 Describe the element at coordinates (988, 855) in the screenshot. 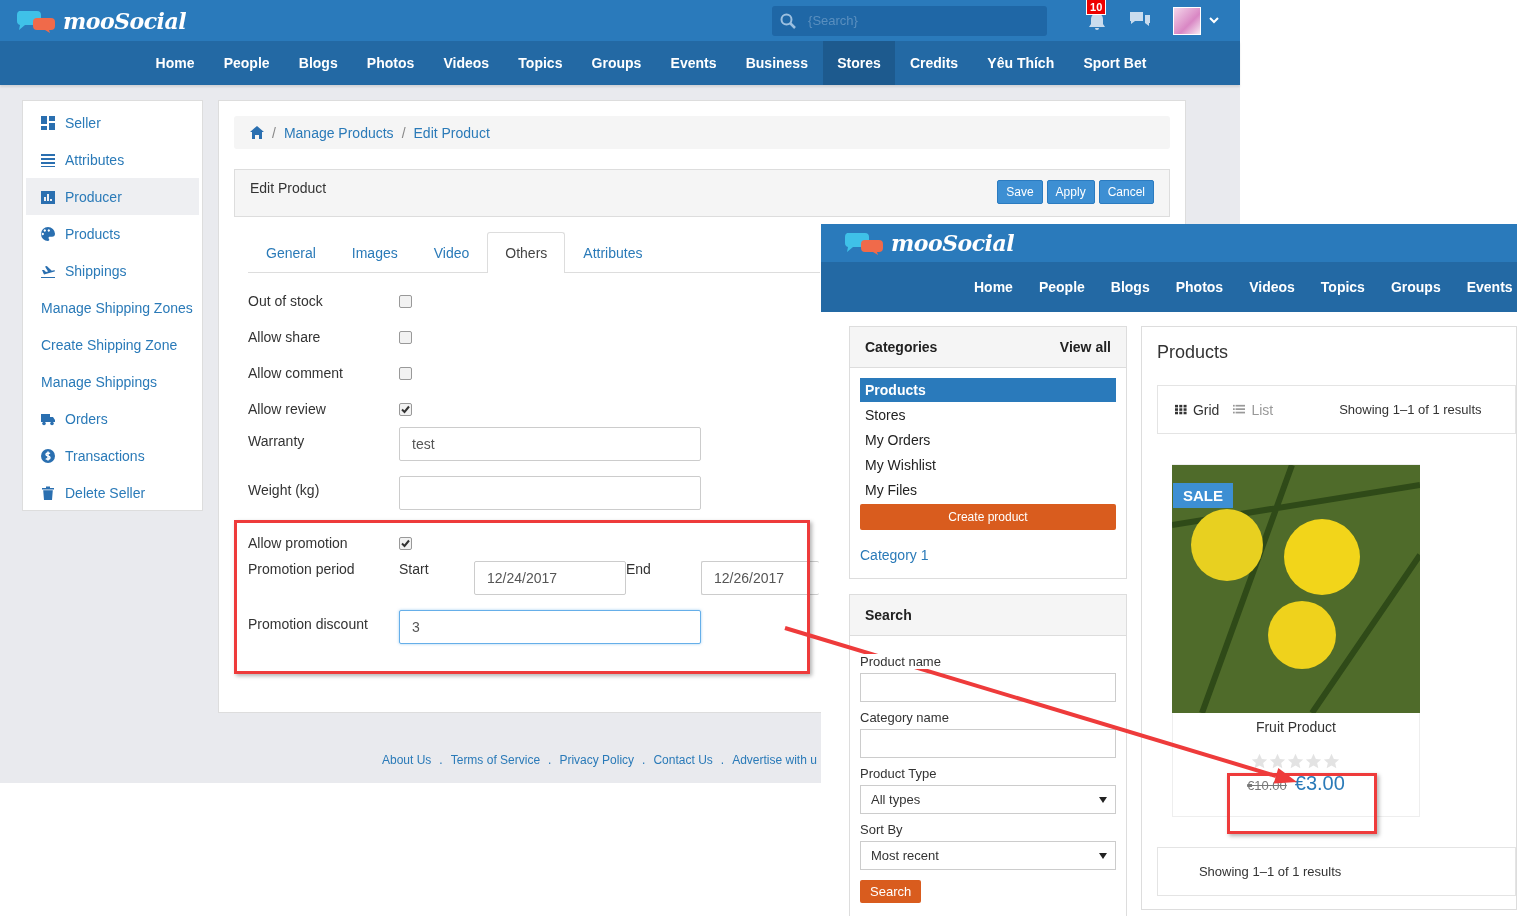

I see `dropdown: Most recent` at that location.